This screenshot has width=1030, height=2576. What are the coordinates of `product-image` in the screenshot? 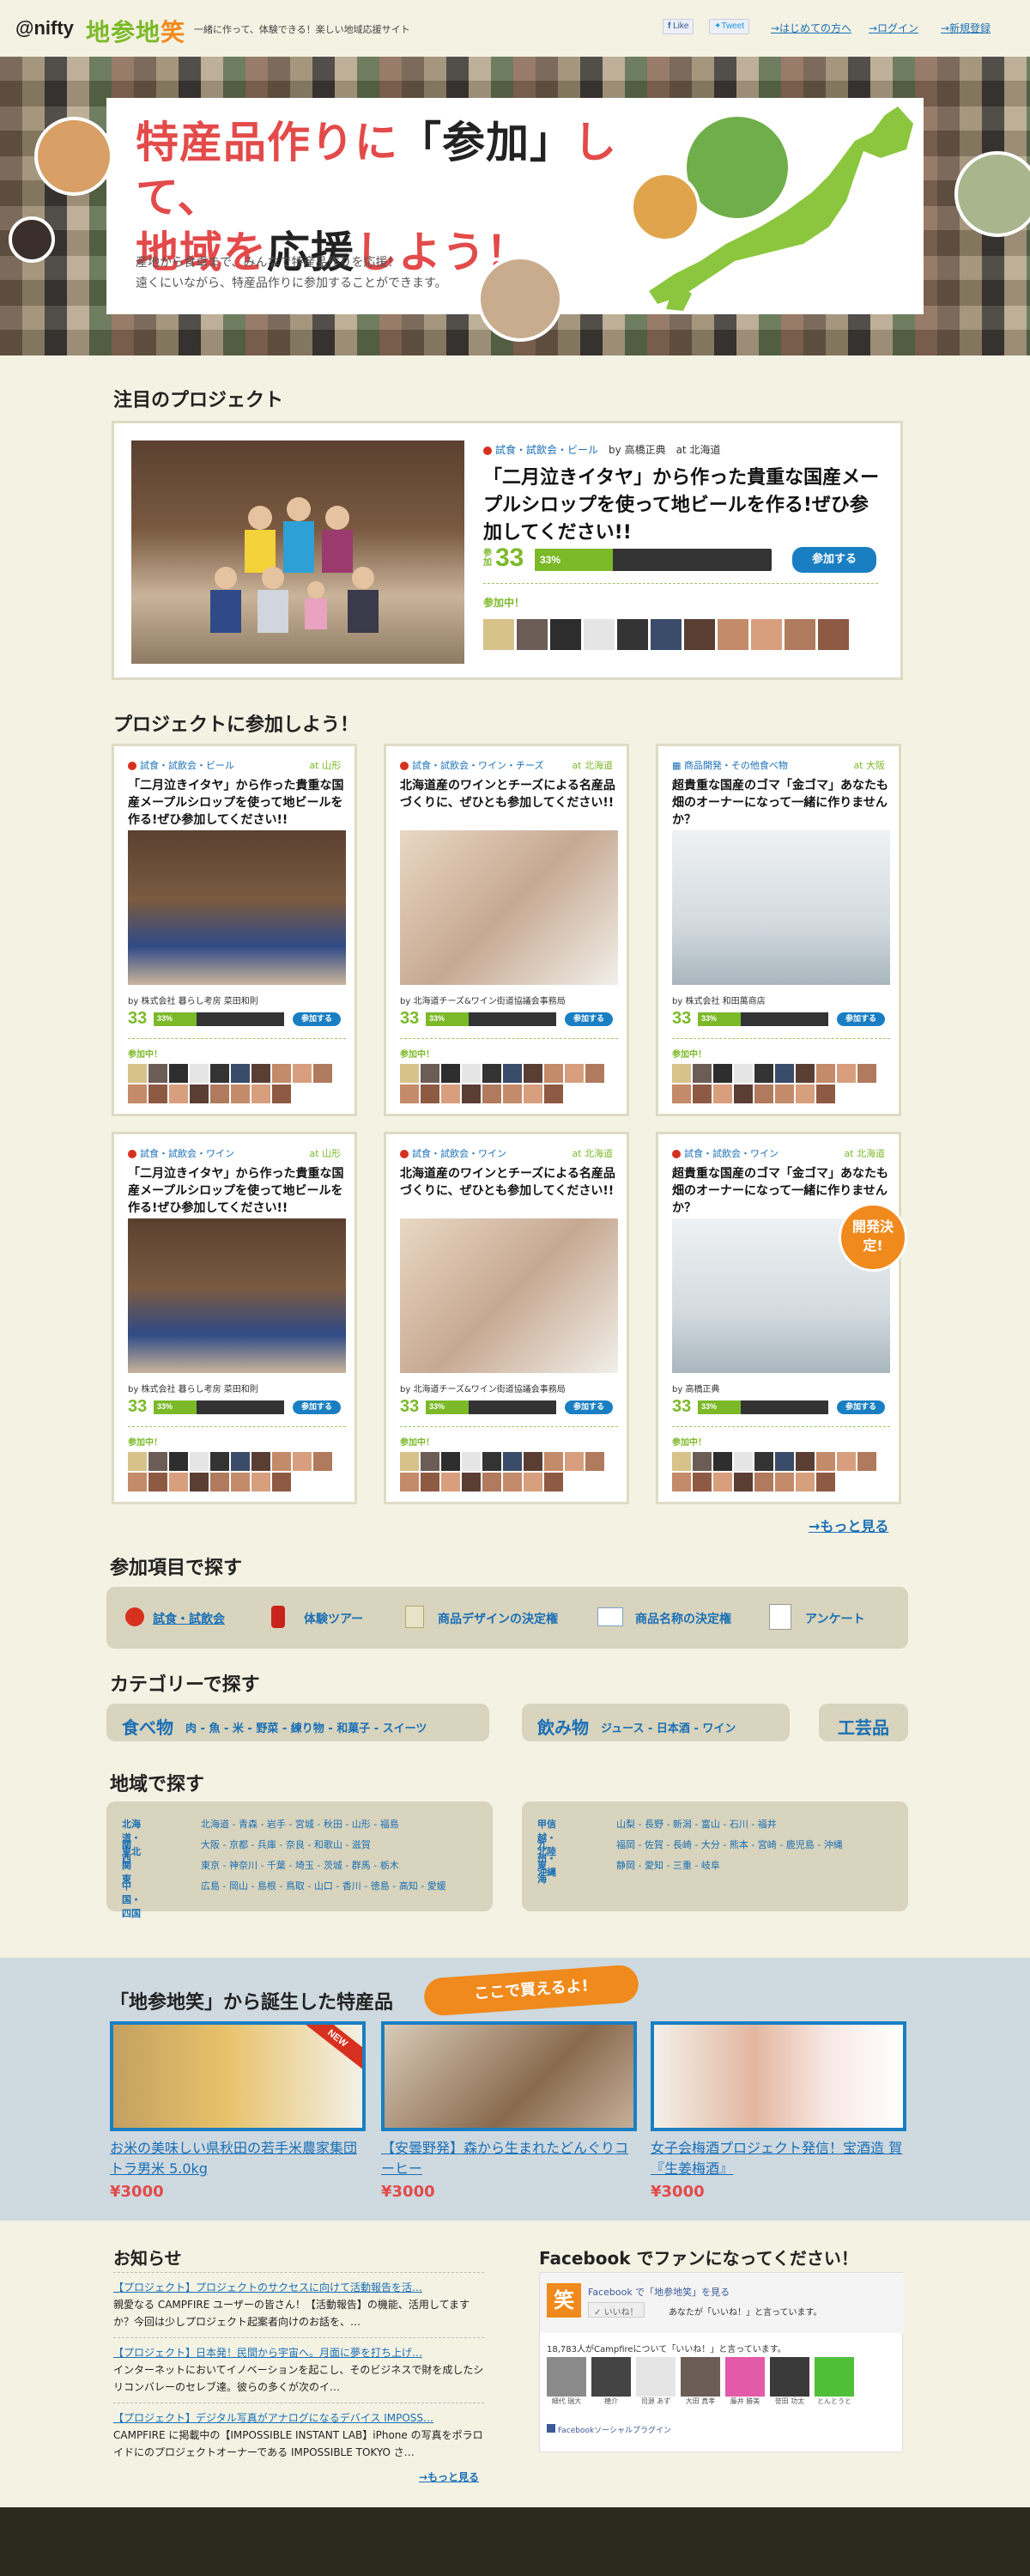 It's located at (778, 2076).